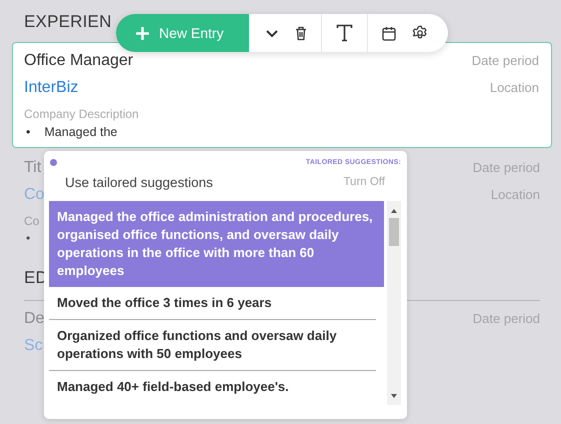 The height and width of the screenshot is (424, 561). I want to click on degree: De, so click(34, 319).